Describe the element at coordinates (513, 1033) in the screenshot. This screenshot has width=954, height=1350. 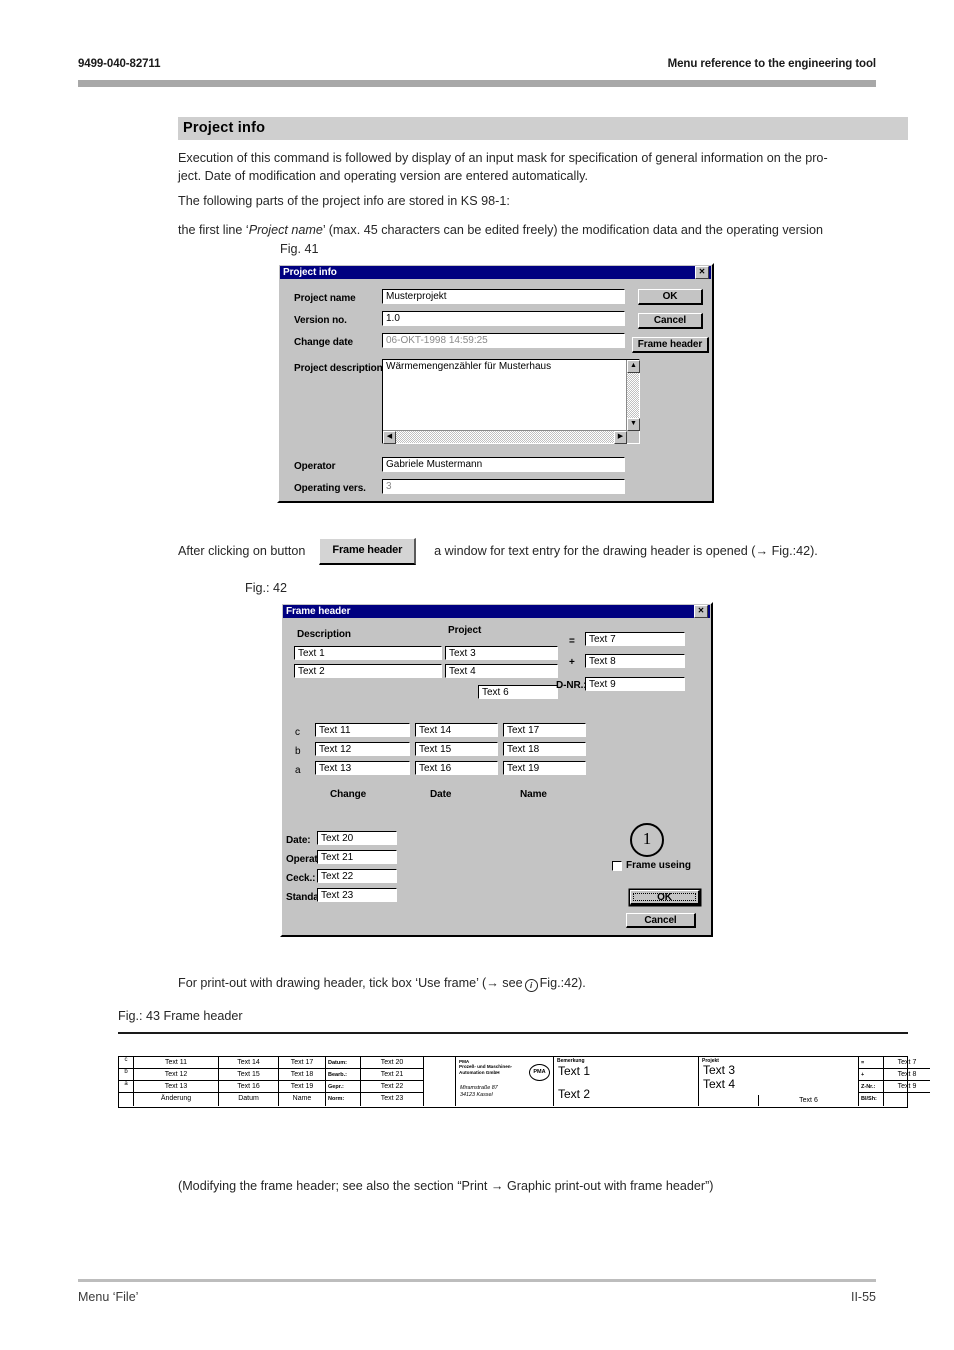
I see `figure-43-rule` at that location.